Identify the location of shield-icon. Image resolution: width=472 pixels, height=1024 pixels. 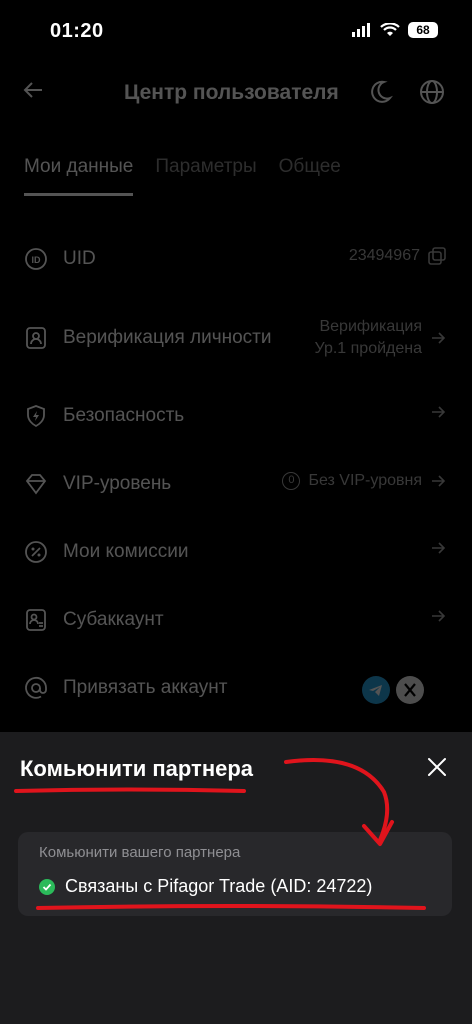
(36, 416).